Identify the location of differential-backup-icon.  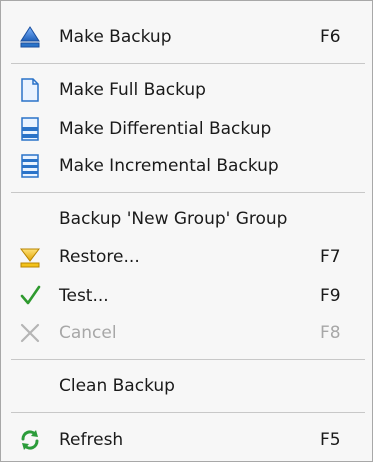
(30, 129).